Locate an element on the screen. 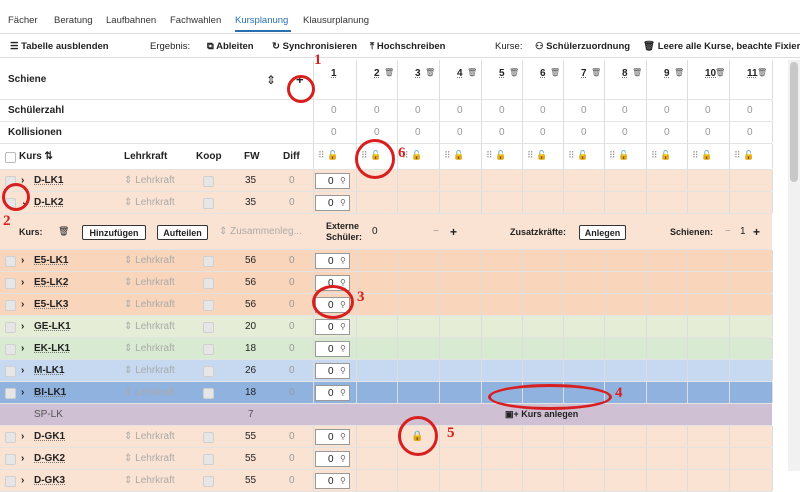  select-all-checkbox is located at coordinates (10, 157).